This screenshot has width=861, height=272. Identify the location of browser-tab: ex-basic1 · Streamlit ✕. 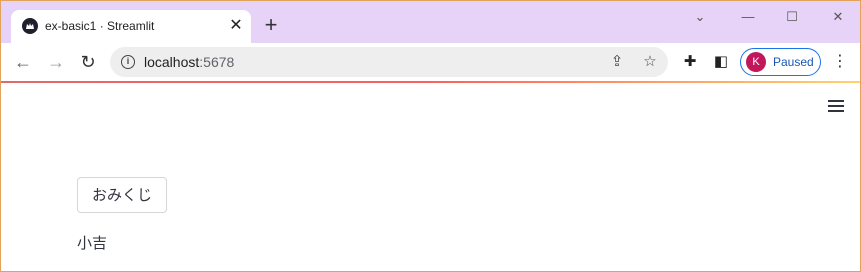
(131, 26).